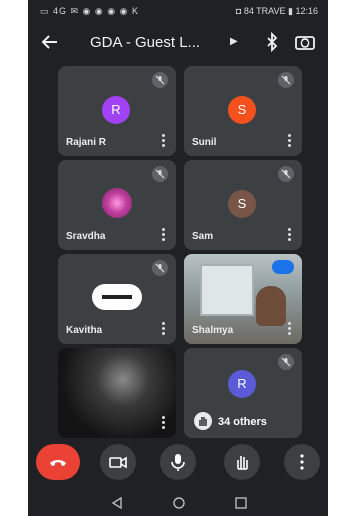  I want to click on microphone-button, so click(178, 462).